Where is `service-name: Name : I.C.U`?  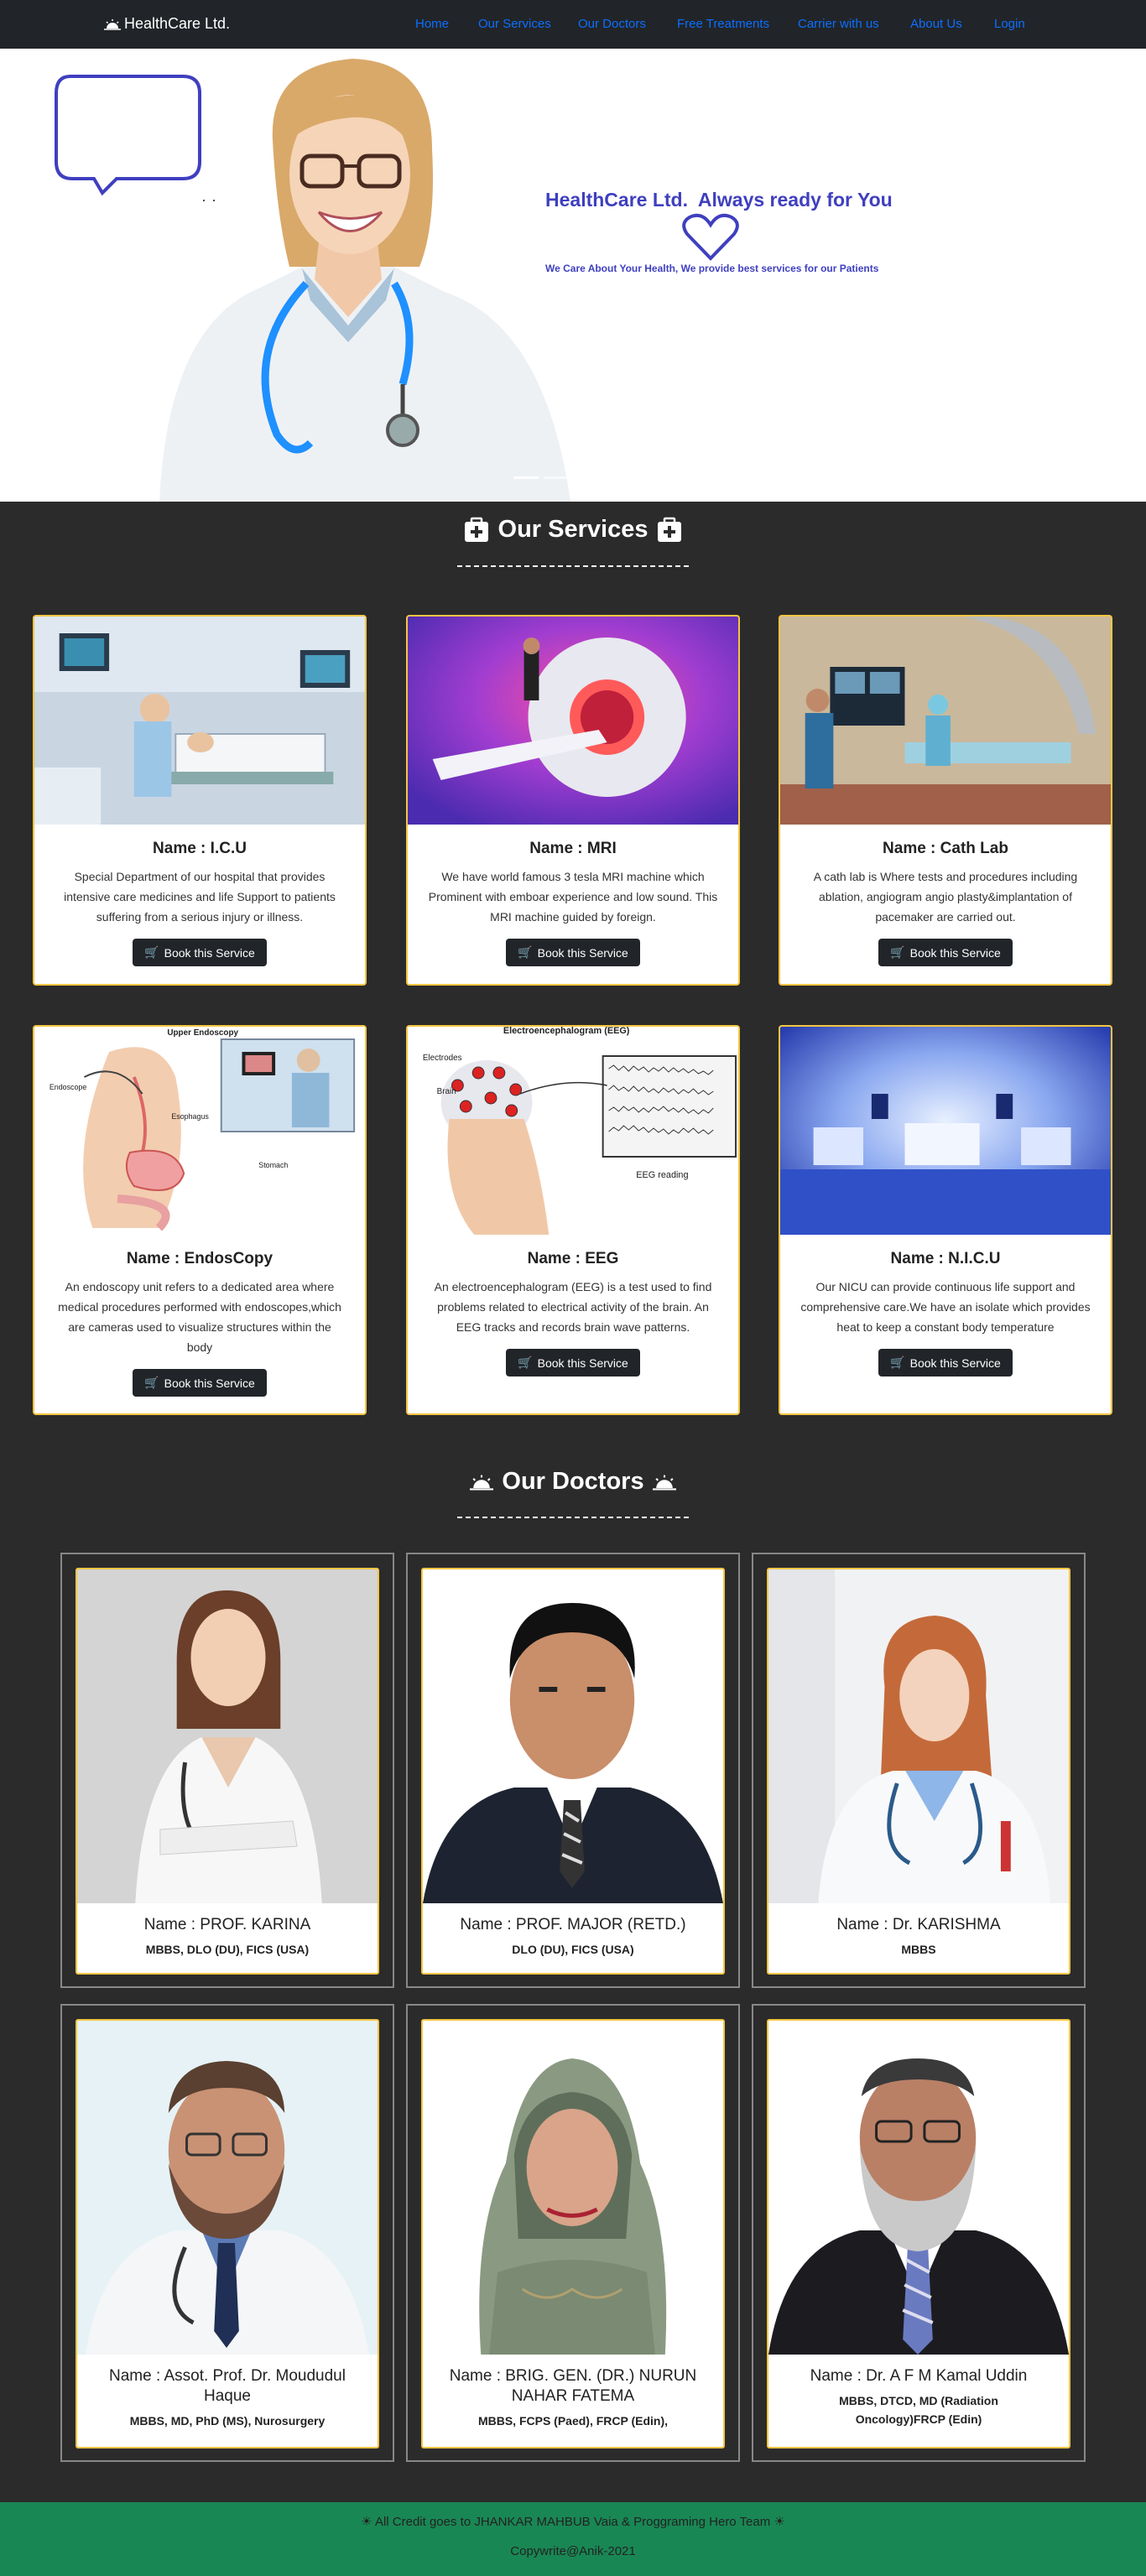 service-name: Name : I.C.U is located at coordinates (200, 848).